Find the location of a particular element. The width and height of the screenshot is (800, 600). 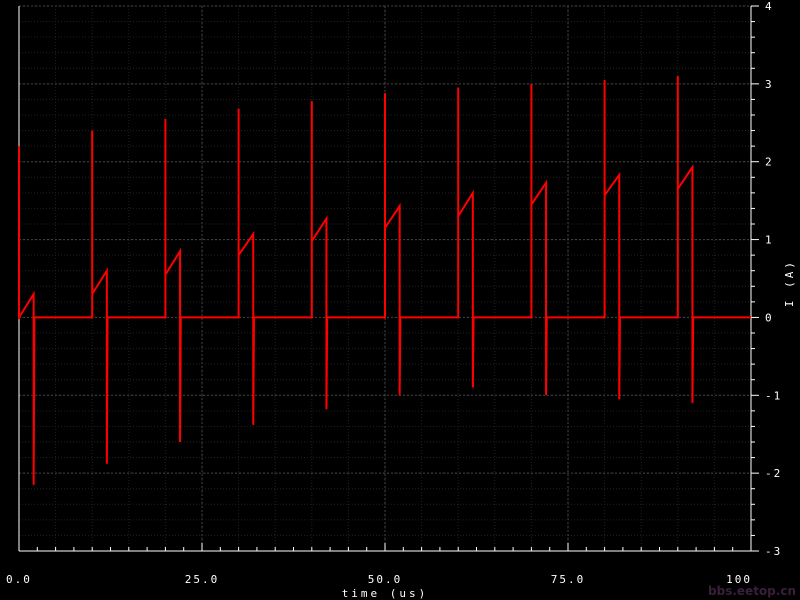

y-tick-label: -2 is located at coordinates (773, 473).